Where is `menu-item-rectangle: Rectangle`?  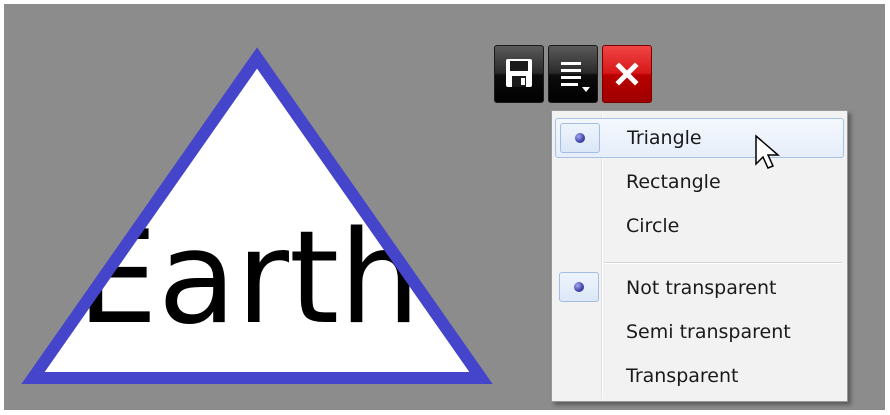 menu-item-rectangle: Rectangle is located at coordinates (699, 182).